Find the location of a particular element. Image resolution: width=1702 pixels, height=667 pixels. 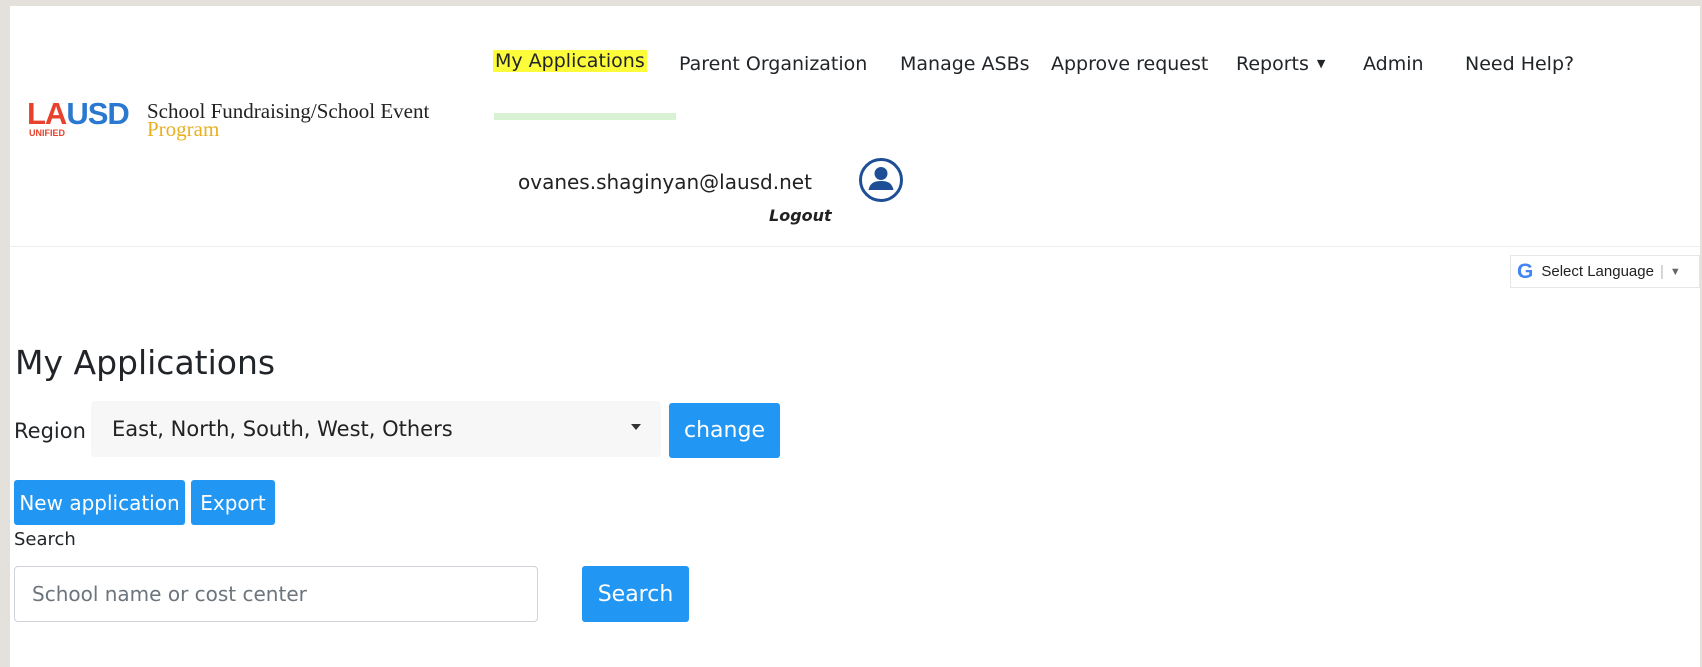

nav-manage-asbs: Manage ASBs is located at coordinates (965, 64).